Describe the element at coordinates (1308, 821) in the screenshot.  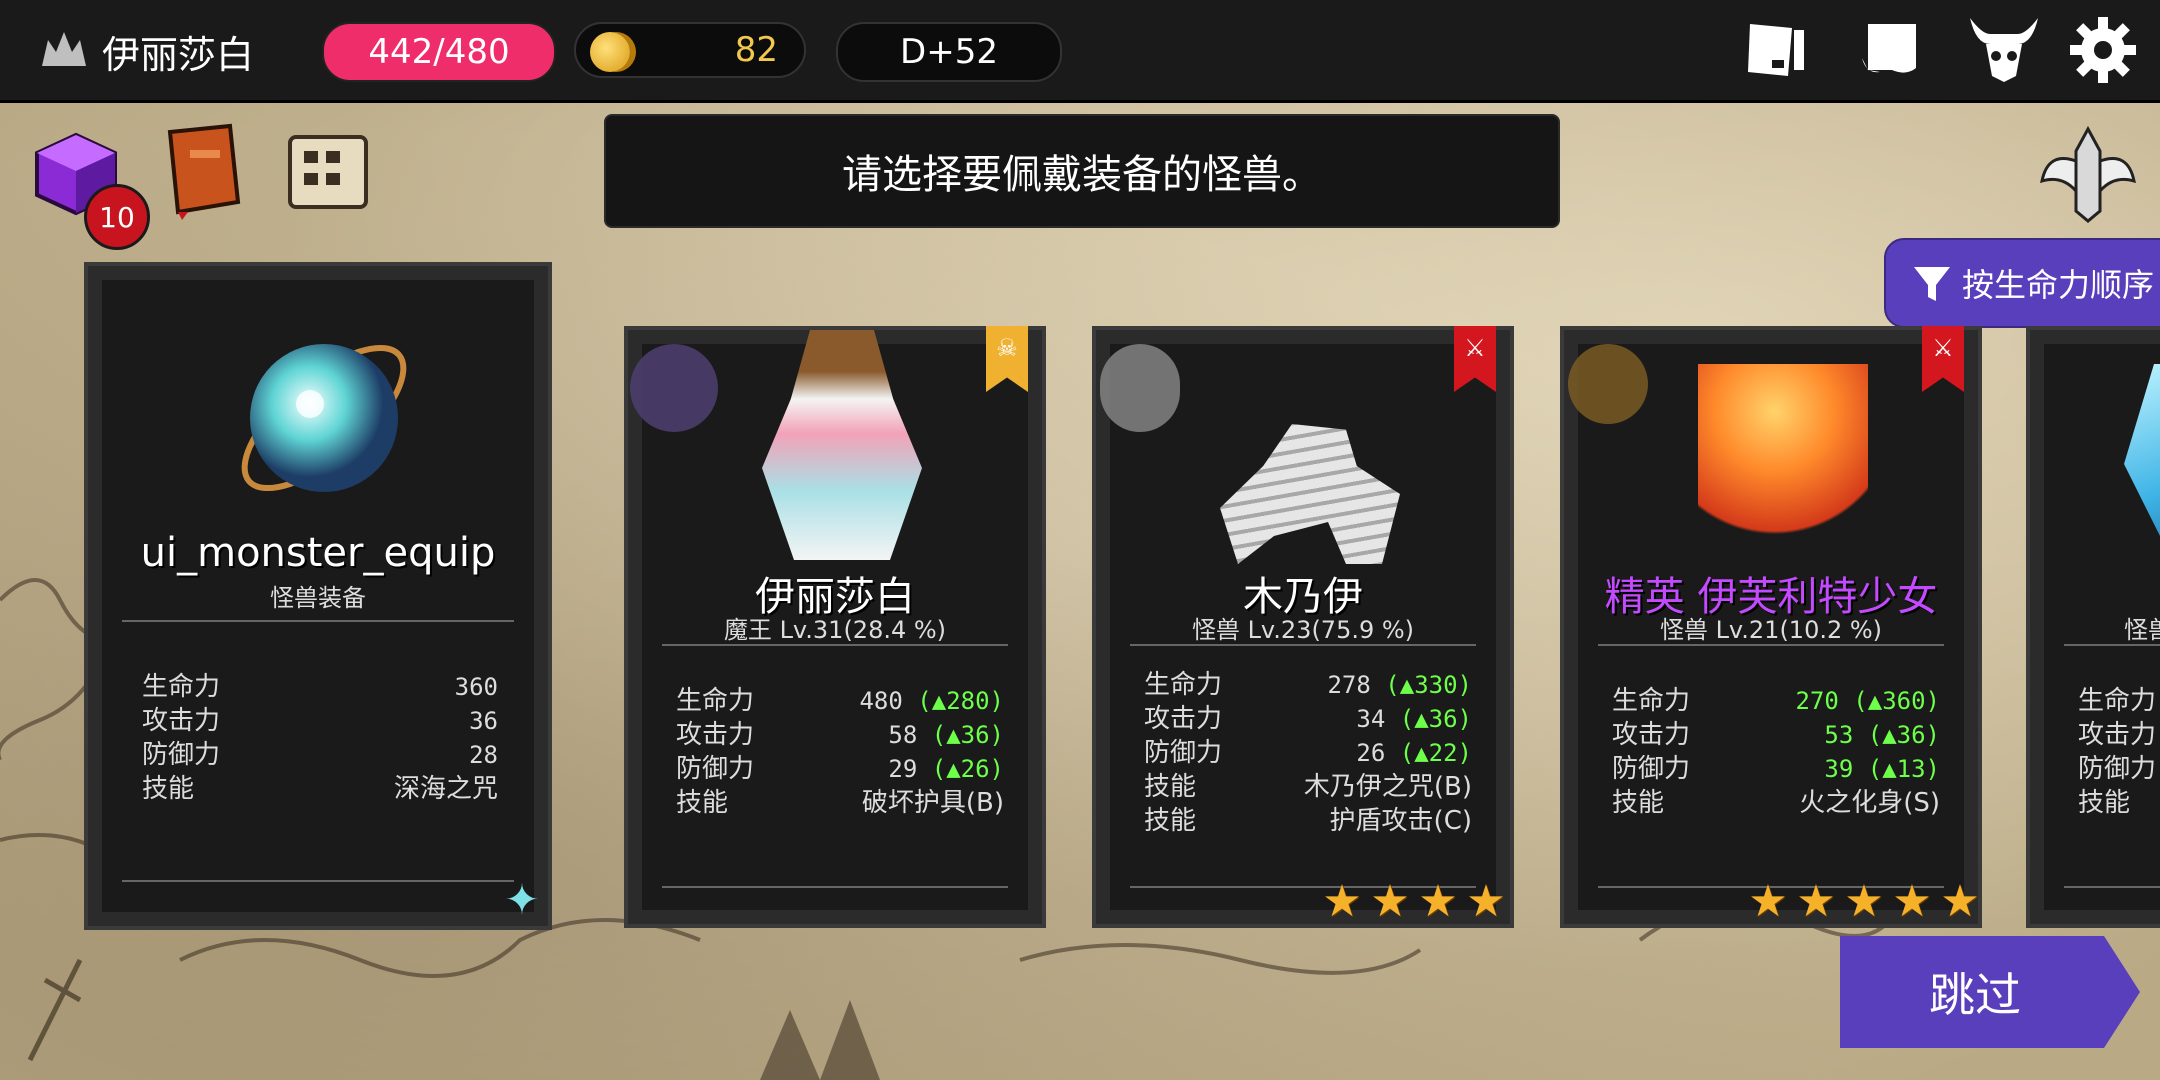
I see `stat-row: 技能 护盾攻击(C)` at that location.